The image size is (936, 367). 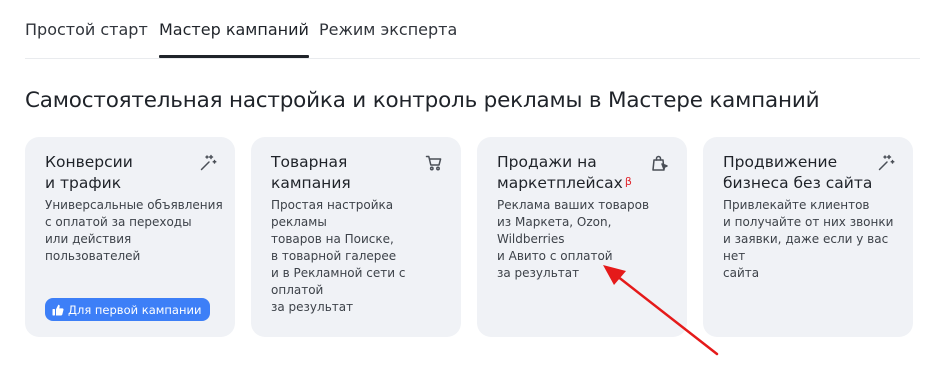 I want to click on tab-simple-start: Простой старт, so click(x=86, y=29).